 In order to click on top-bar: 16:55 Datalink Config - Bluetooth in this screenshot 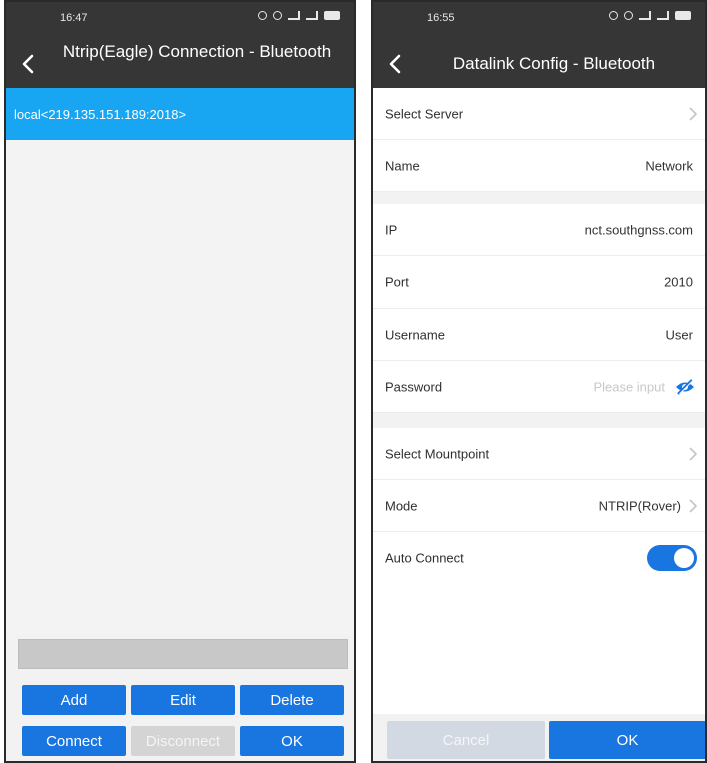, I will do `click(539, 45)`.